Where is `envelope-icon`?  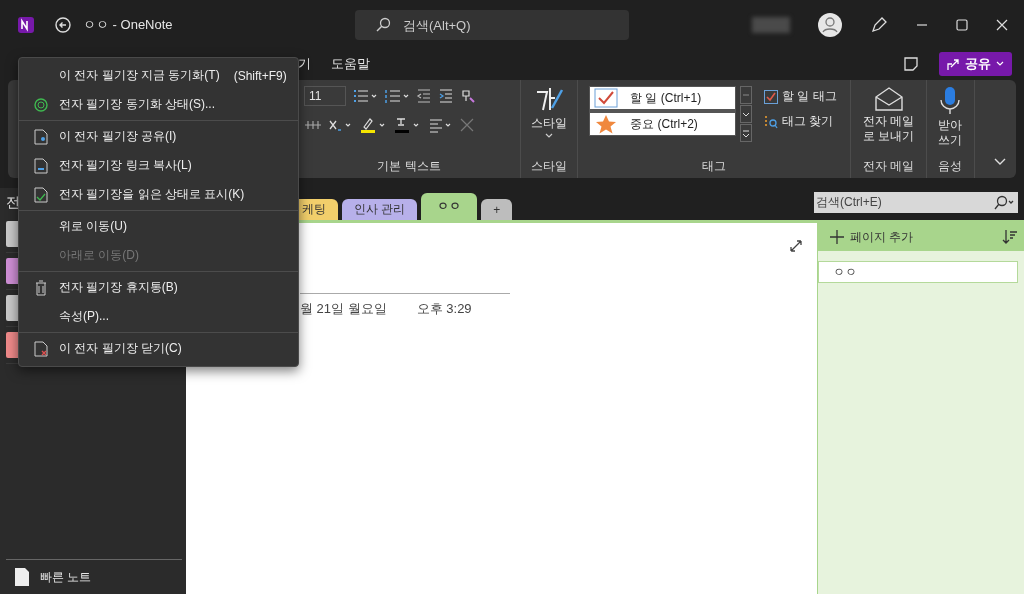
envelope-icon is located at coordinates (888, 99).